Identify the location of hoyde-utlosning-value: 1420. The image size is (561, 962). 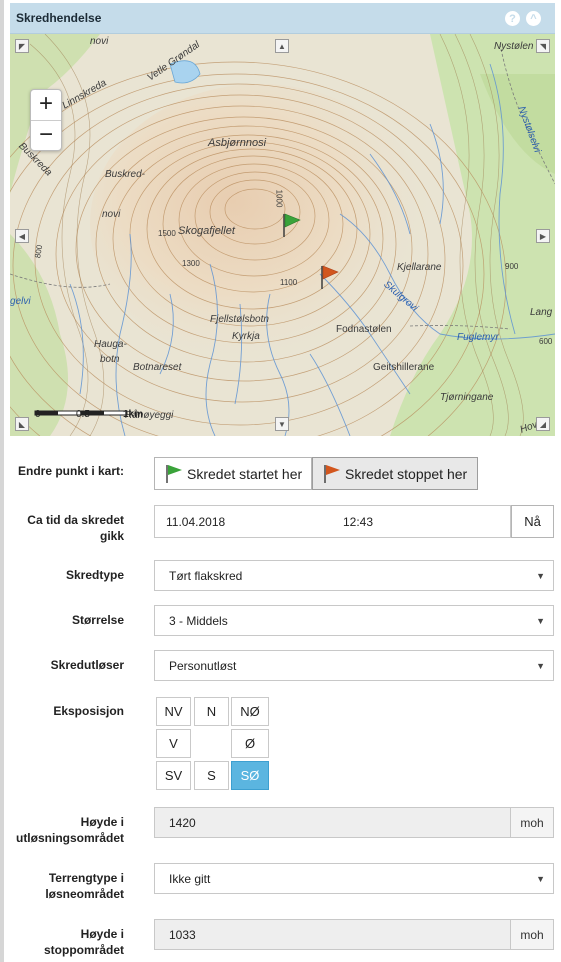
(182, 822).